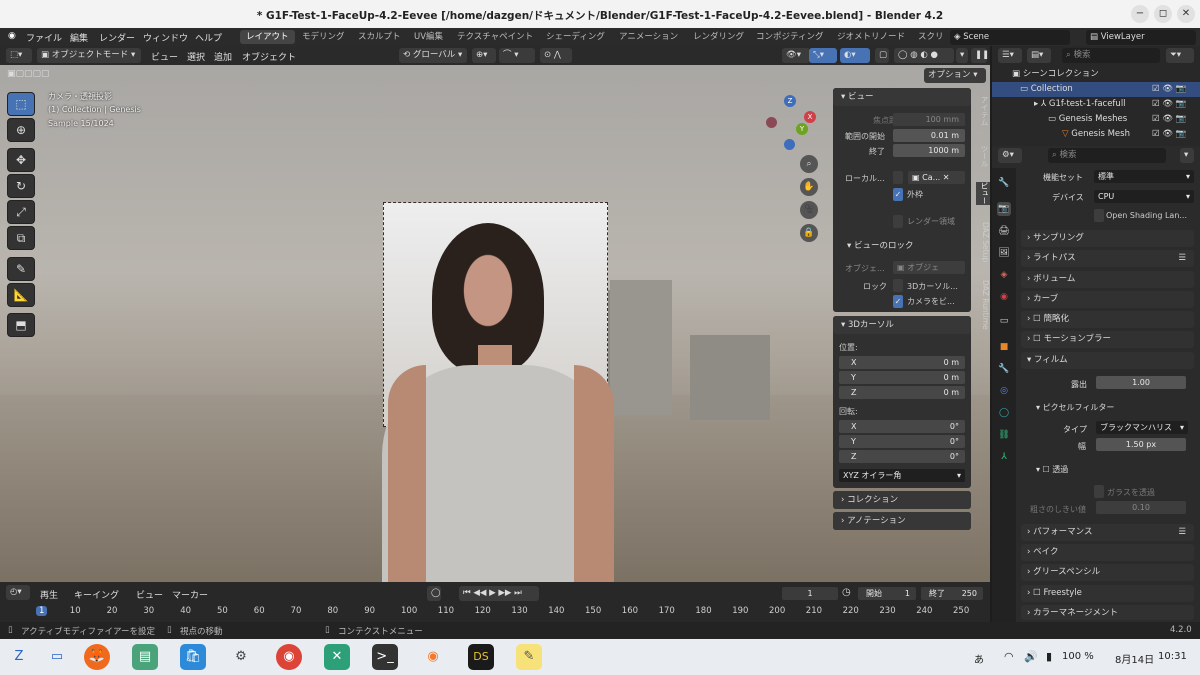  I want to click on pixel-filter-header: ▾ ピクセルフィルター, so click(1075, 407).